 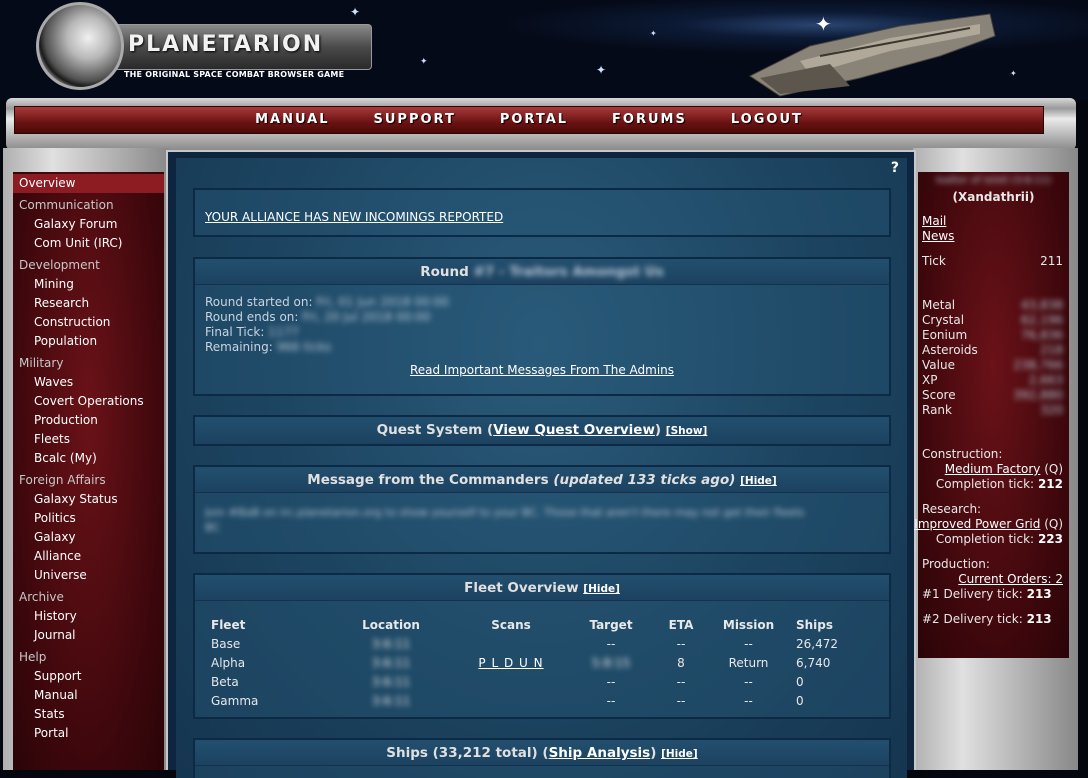 What do you see at coordinates (88, 284) in the screenshot?
I see `sidebar-item-mining: Mining` at bounding box center [88, 284].